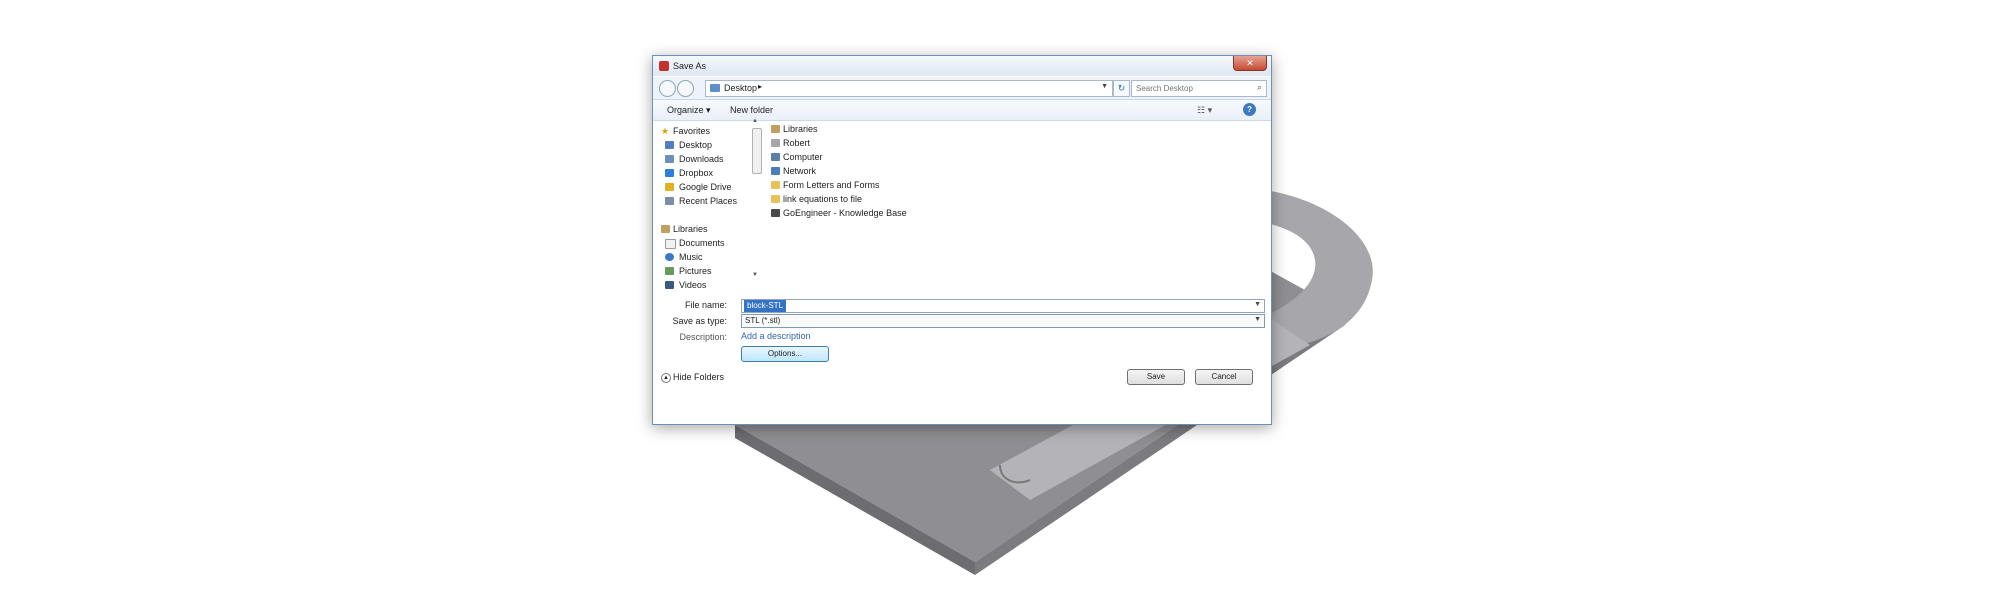 The height and width of the screenshot is (600, 2000). What do you see at coordinates (1156, 377) in the screenshot?
I see `save-button: Save` at bounding box center [1156, 377].